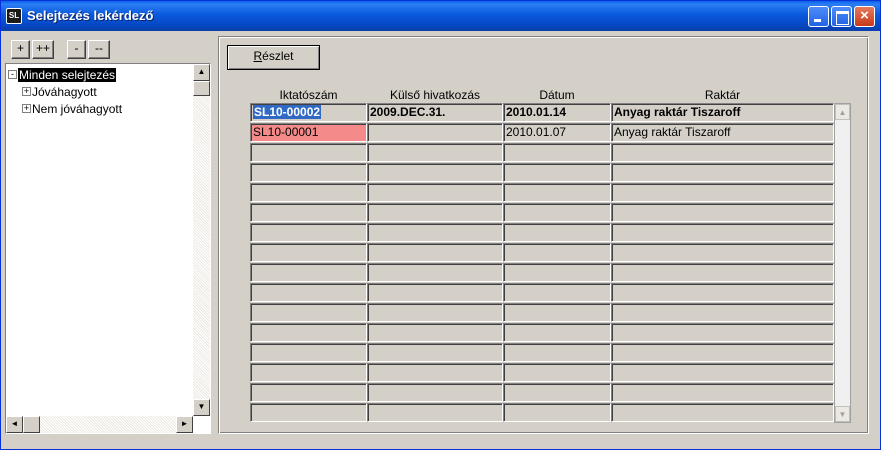  What do you see at coordinates (440, 16) in the screenshot?
I see `title-bar: SL Selejtezés lekérdező ×` at bounding box center [440, 16].